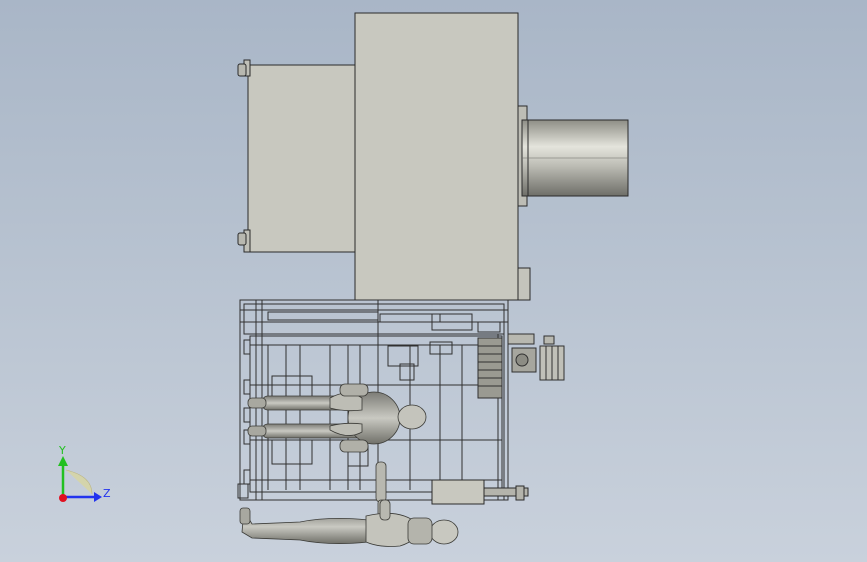  I want to click on operator-figure-seated, so click(337, 450).